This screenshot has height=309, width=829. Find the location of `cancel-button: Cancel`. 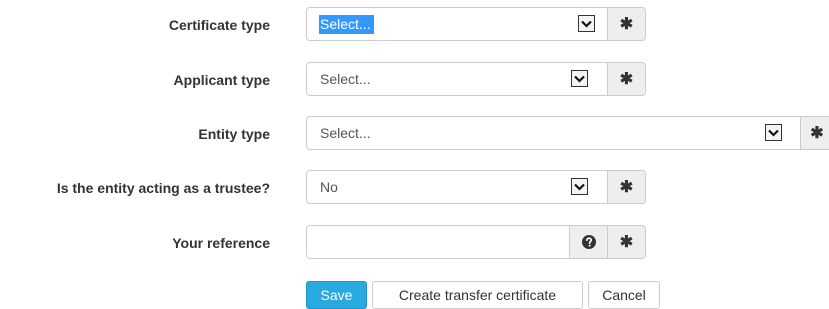

cancel-button: Cancel is located at coordinates (624, 295).